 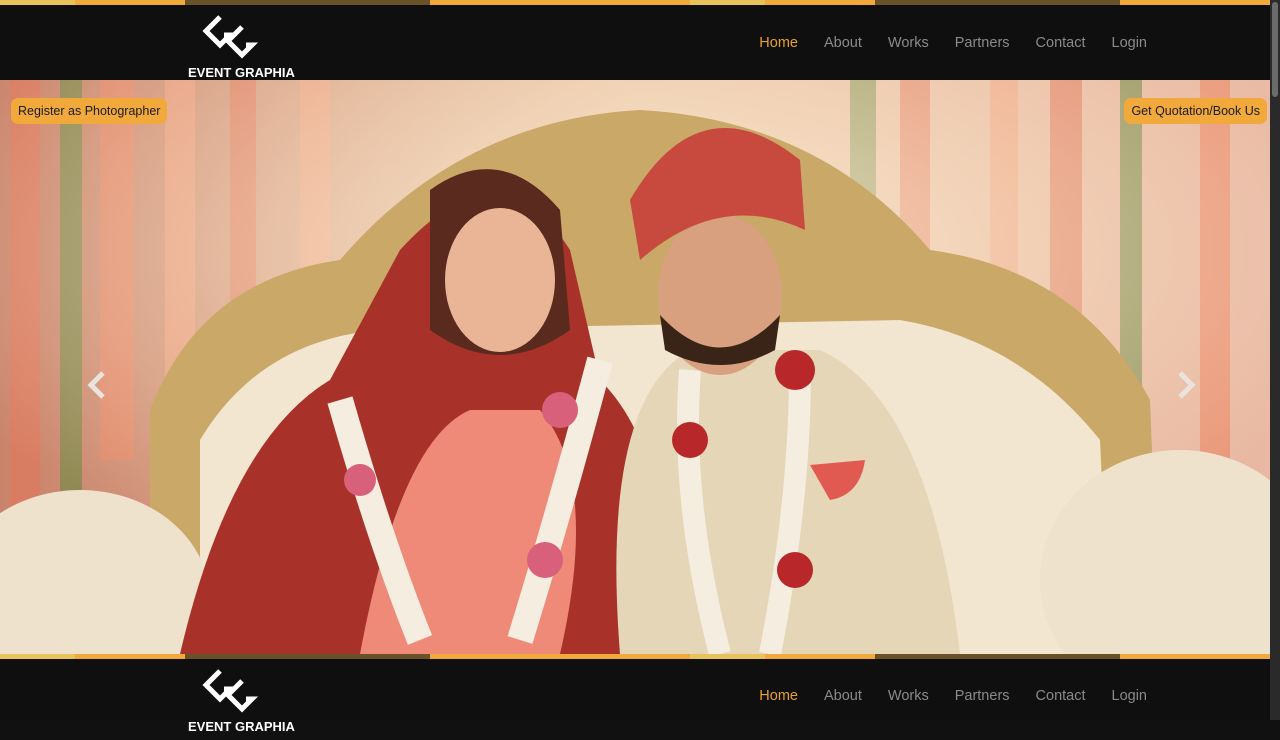 What do you see at coordinates (778, 43) in the screenshot?
I see `nav-home: Home` at bounding box center [778, 43].